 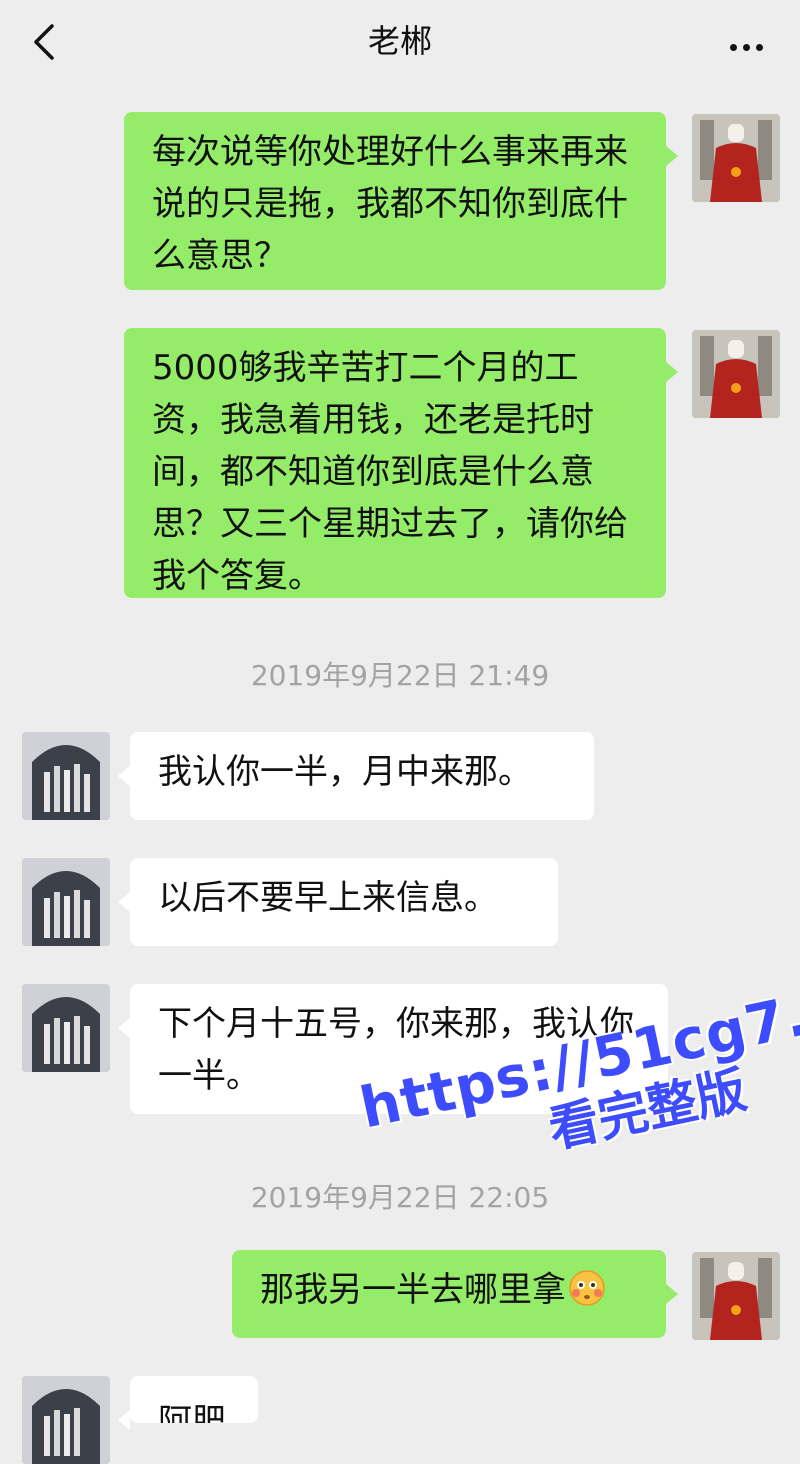 I want to click on message-text: 阿肥, so click(x=192, y=1412).